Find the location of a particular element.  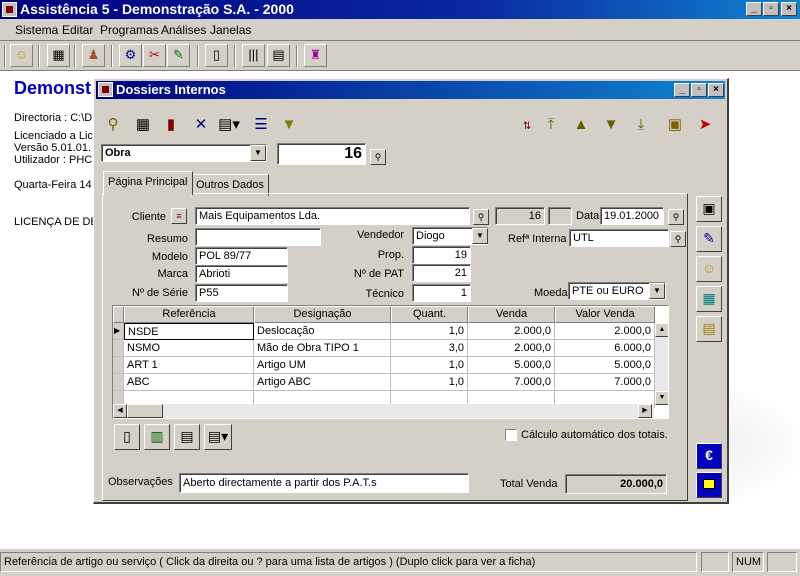

barcode-icon: ||| is located at coordinates (253, 55).